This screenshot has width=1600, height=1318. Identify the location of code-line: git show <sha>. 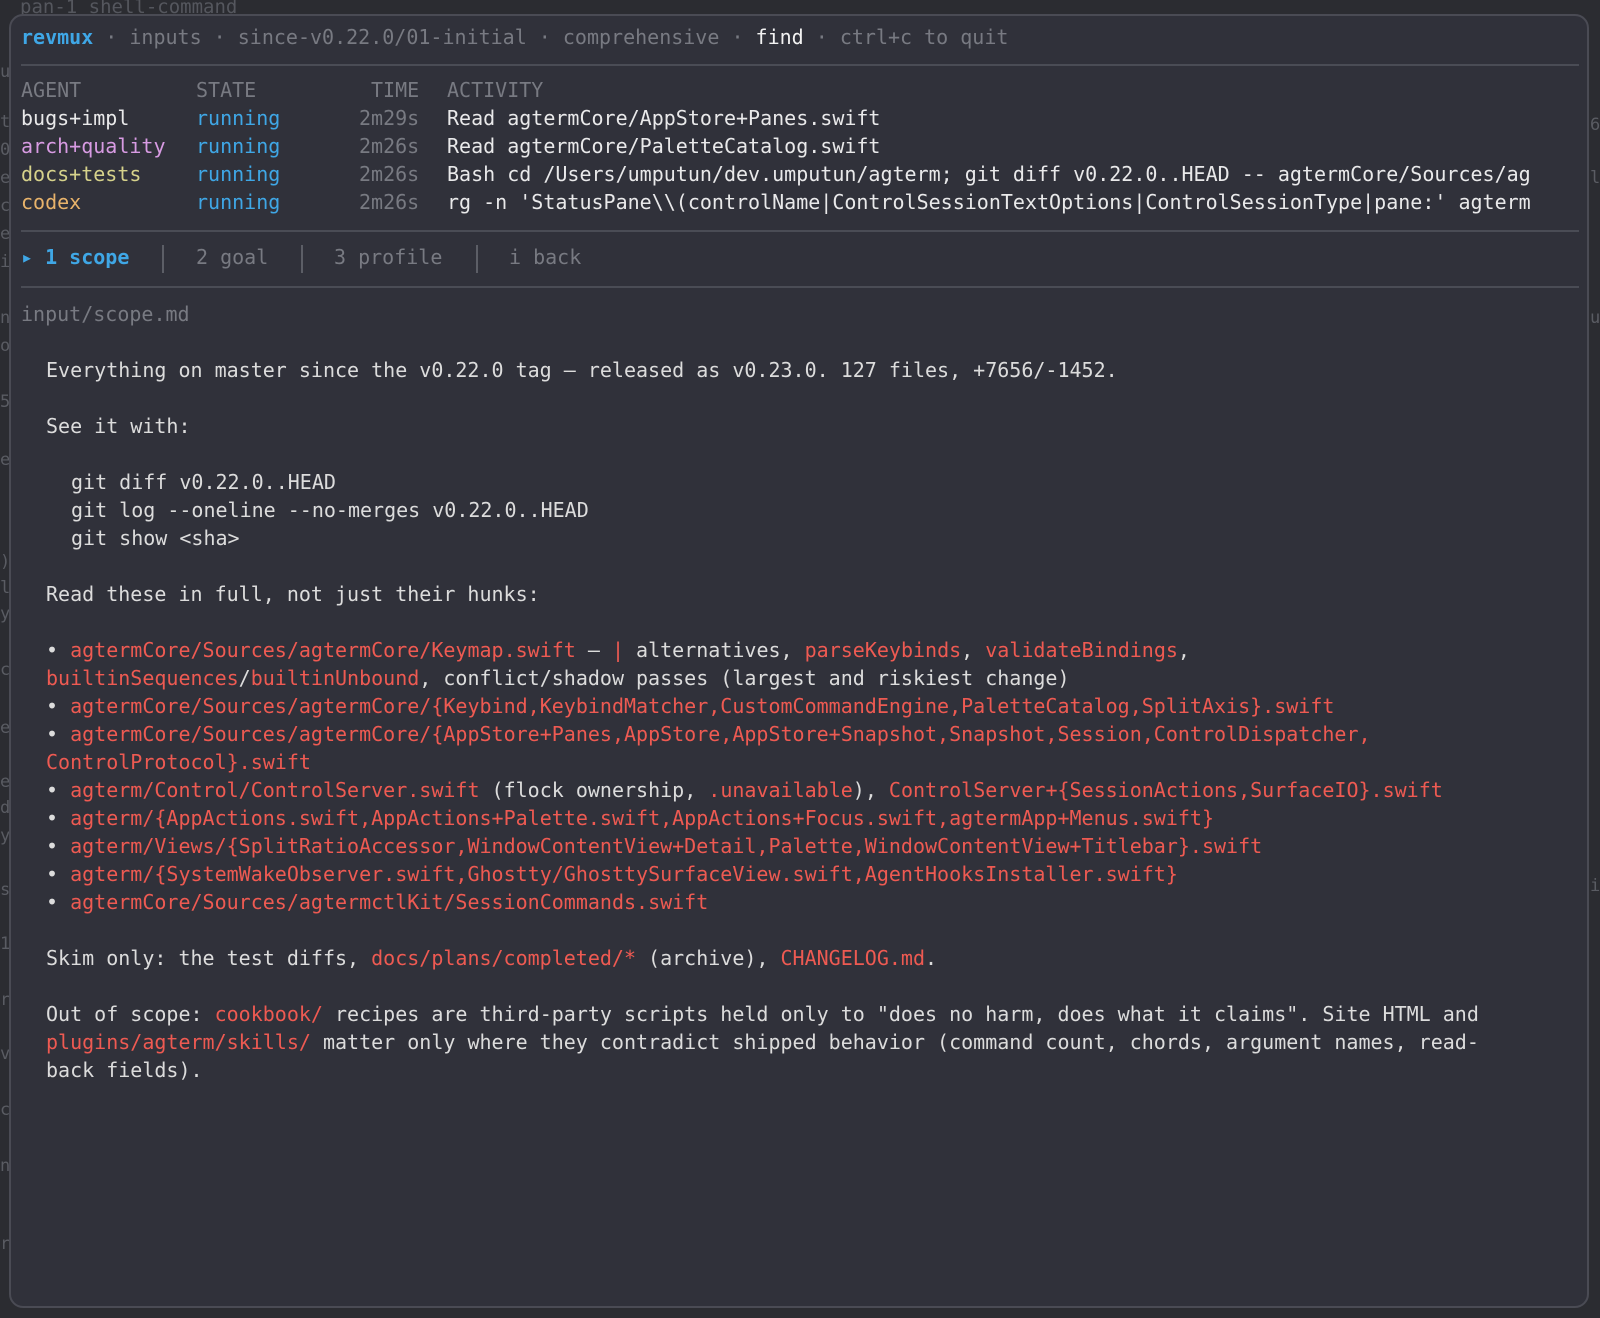
(155, 538).